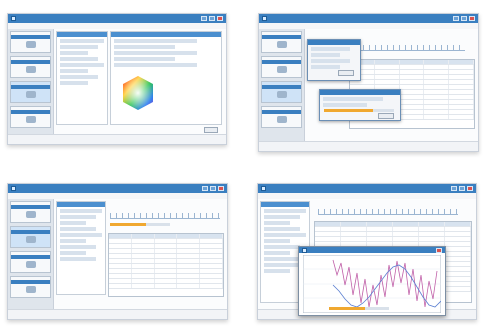 The image size is (484, 332). Describe the element at coordinates (304, 250) in the screenshot. I see `chart-app-icon` at that location.